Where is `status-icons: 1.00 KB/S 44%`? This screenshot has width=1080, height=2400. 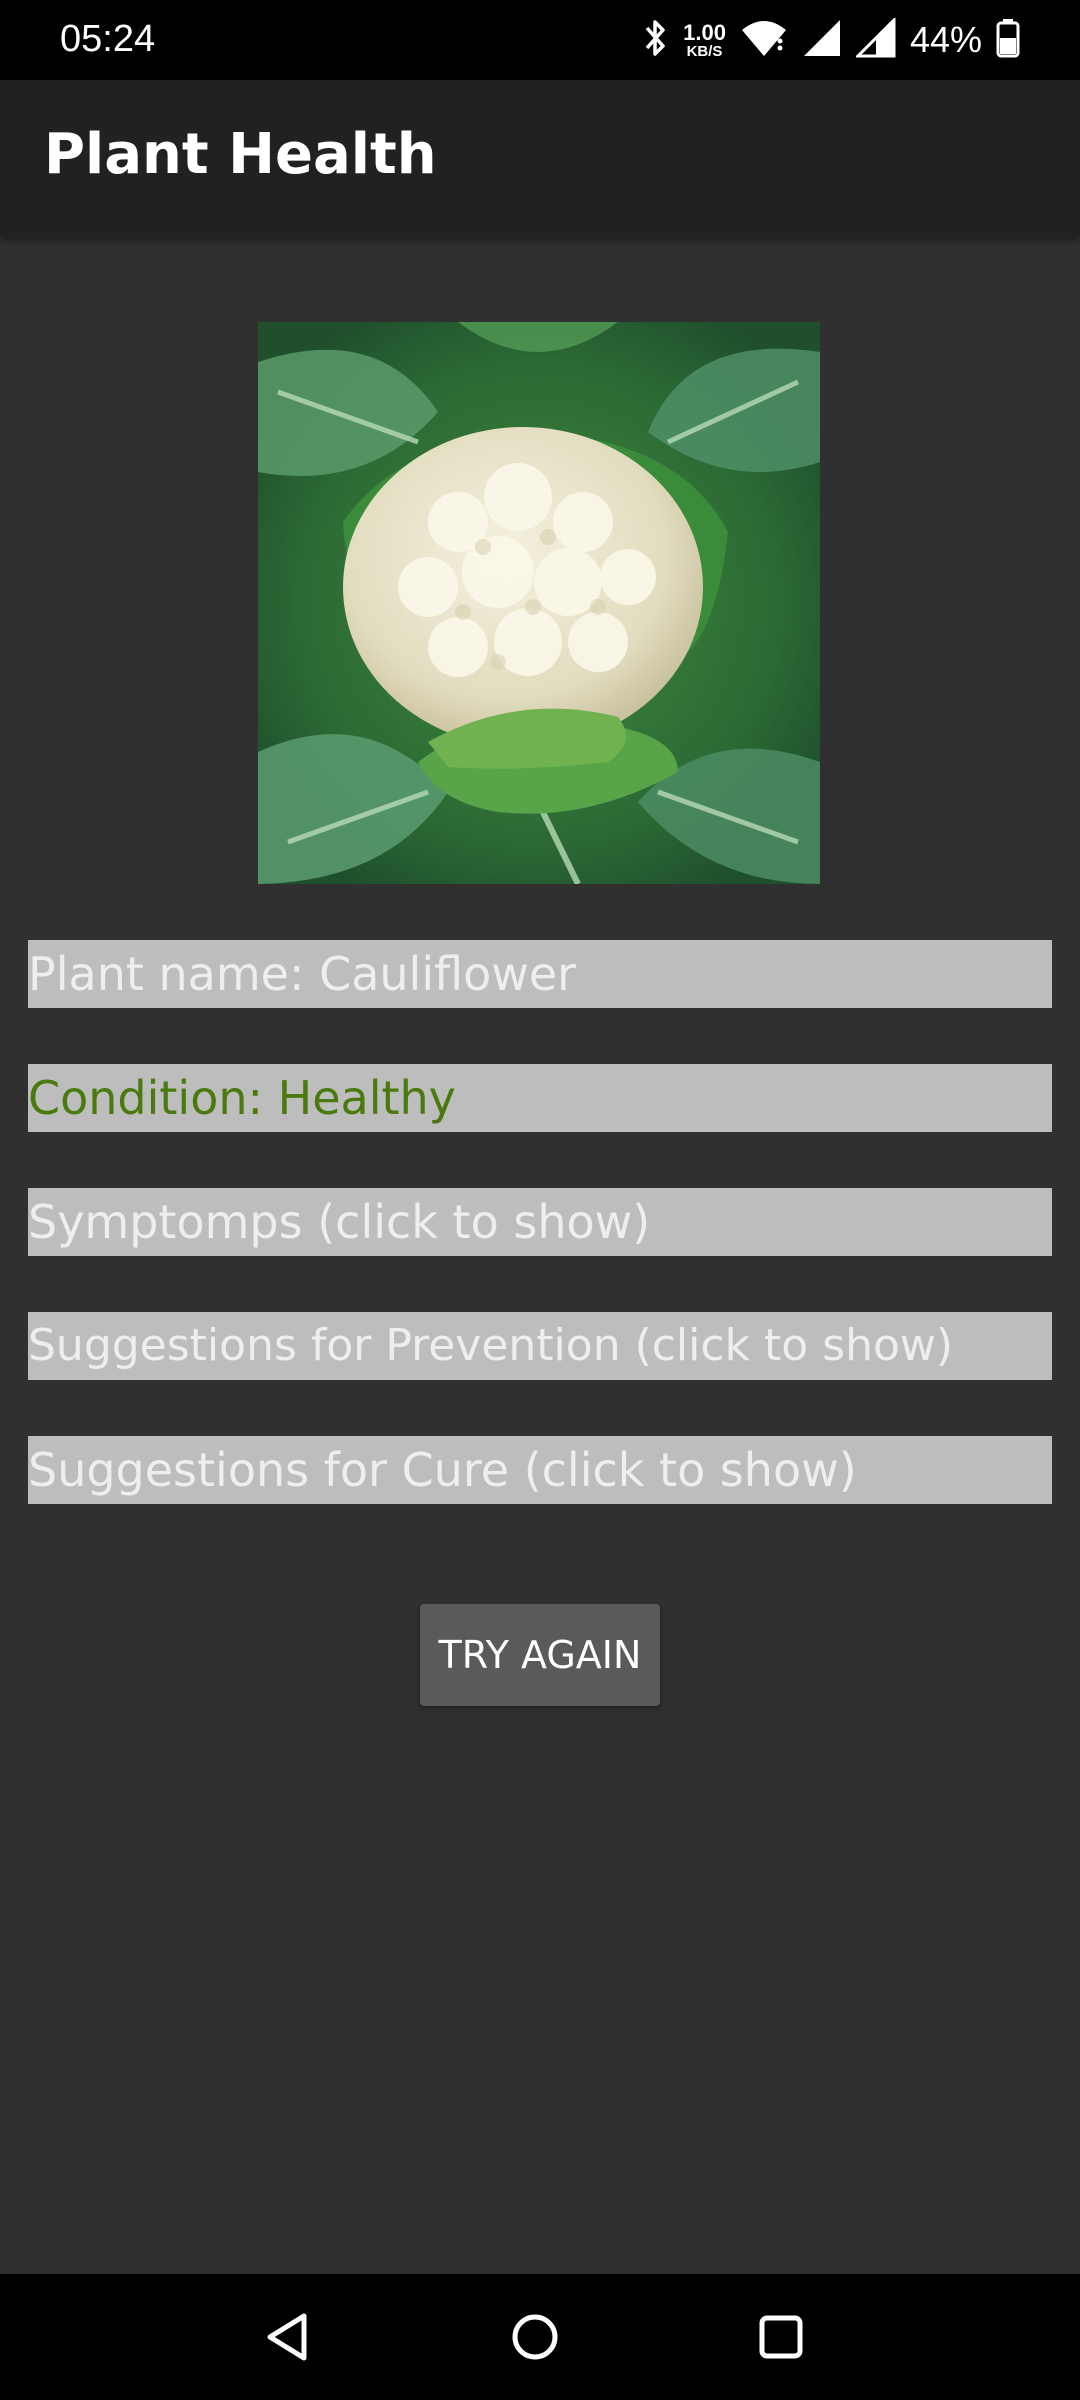 status-icons: 1.00 KB/S 44% is located at coordinates (830, 40).